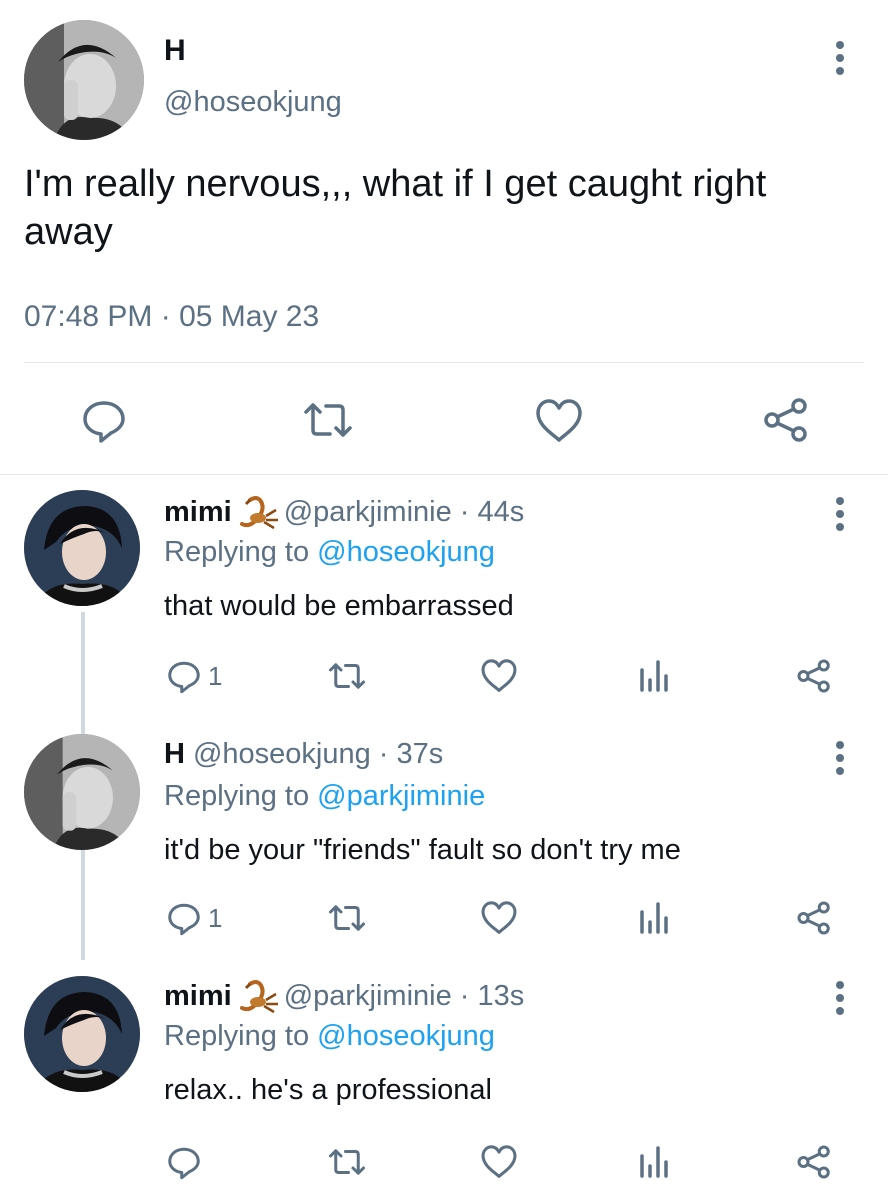 The width and height of the screenshot is (888, 1200). What do you see at coordinates (339, 606) in the screenshot?
I see `reply-text: that would be embarrassed` at bounding box center [339, 606].